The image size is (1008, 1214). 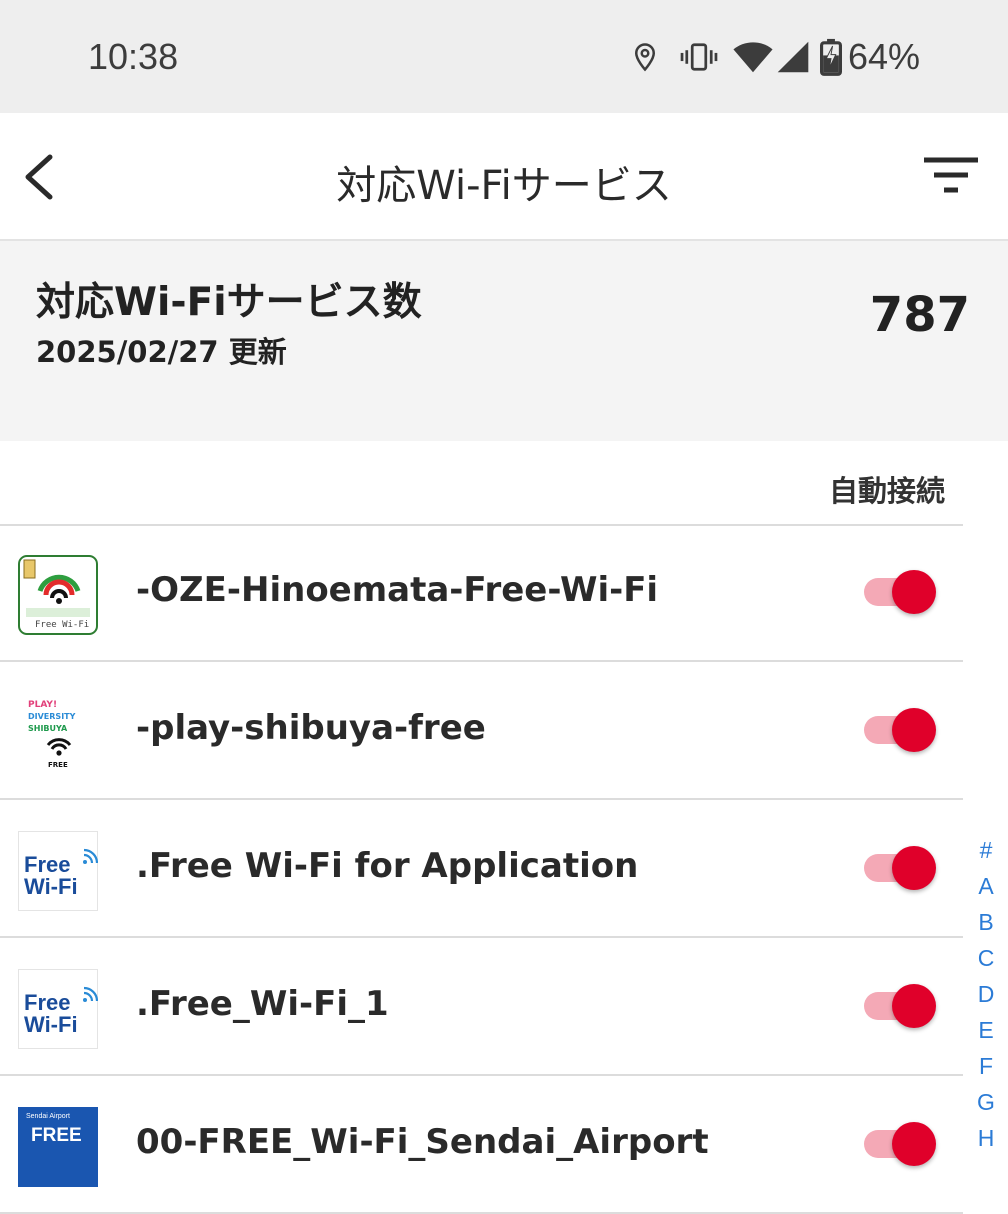 I want to click on index-letter-e: E, so click(x=986, y=1030).